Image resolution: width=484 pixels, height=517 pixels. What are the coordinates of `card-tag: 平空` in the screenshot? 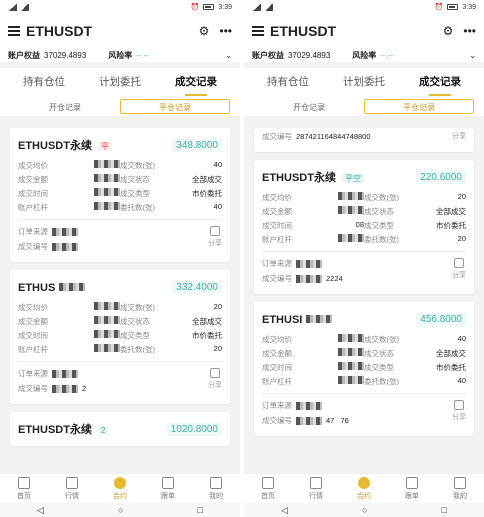 It's located at (352, 178).